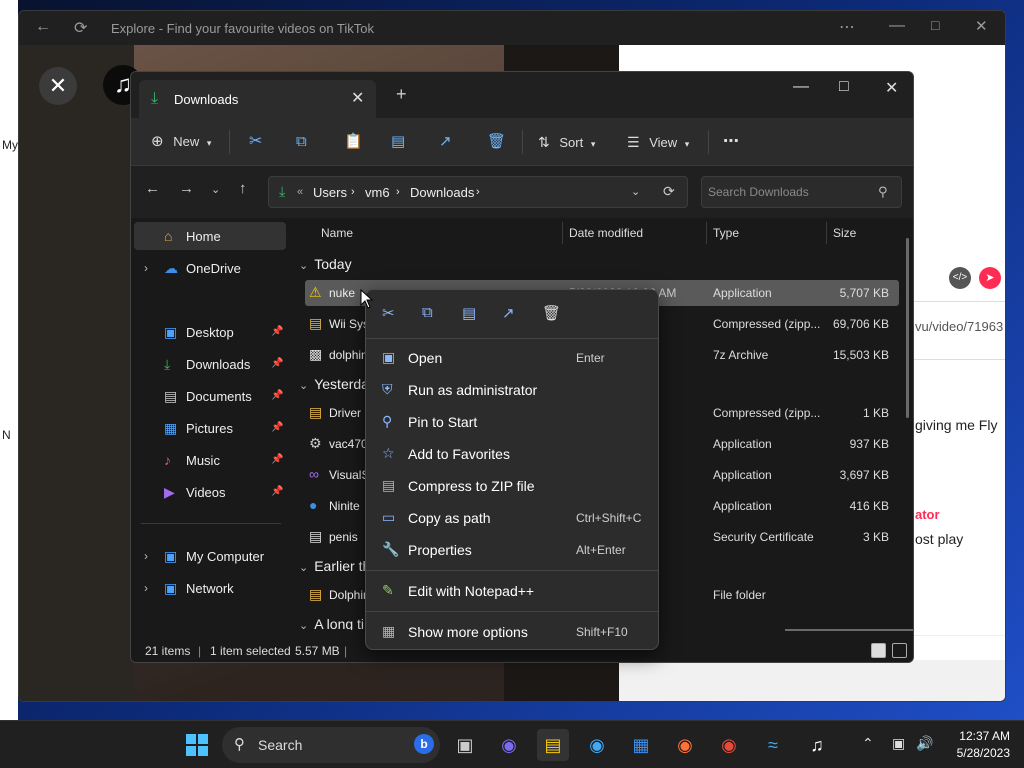 The width and height of the screenshot is (1024, 768). Describe the element at coordinates (210, 460) in the screenshot. I see `nav-item-music: ♪ Music 📌` at that location.